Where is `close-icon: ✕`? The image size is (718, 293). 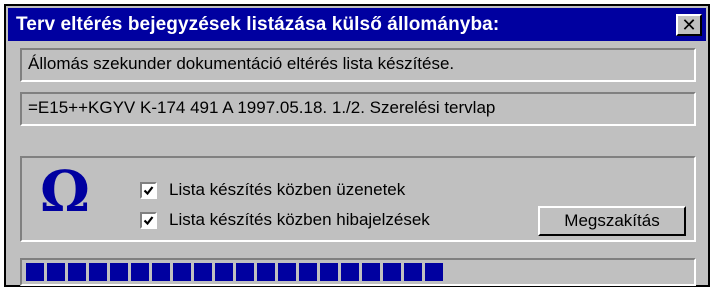 close-icon: ✕ is located at coordinates (689, 24).